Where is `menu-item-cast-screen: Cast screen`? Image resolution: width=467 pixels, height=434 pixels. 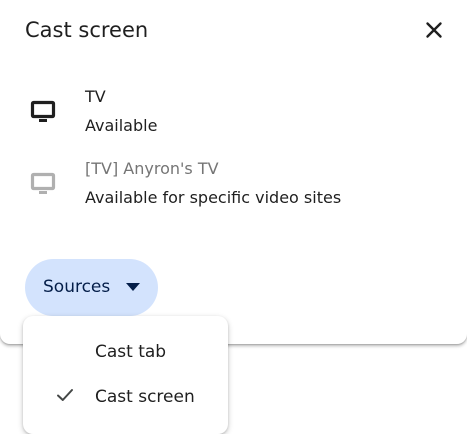 menu-item-cast-screen: Cast screen is located at coordinates (125, 397).